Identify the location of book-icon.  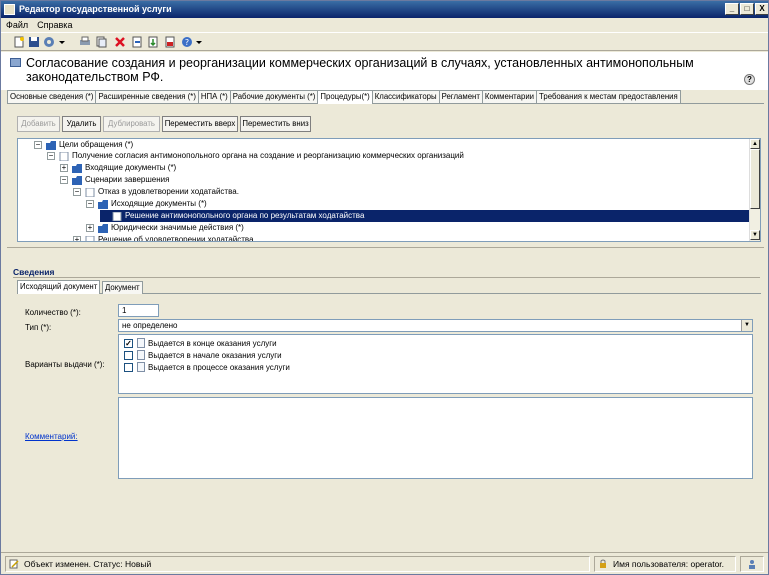
(15, 62).